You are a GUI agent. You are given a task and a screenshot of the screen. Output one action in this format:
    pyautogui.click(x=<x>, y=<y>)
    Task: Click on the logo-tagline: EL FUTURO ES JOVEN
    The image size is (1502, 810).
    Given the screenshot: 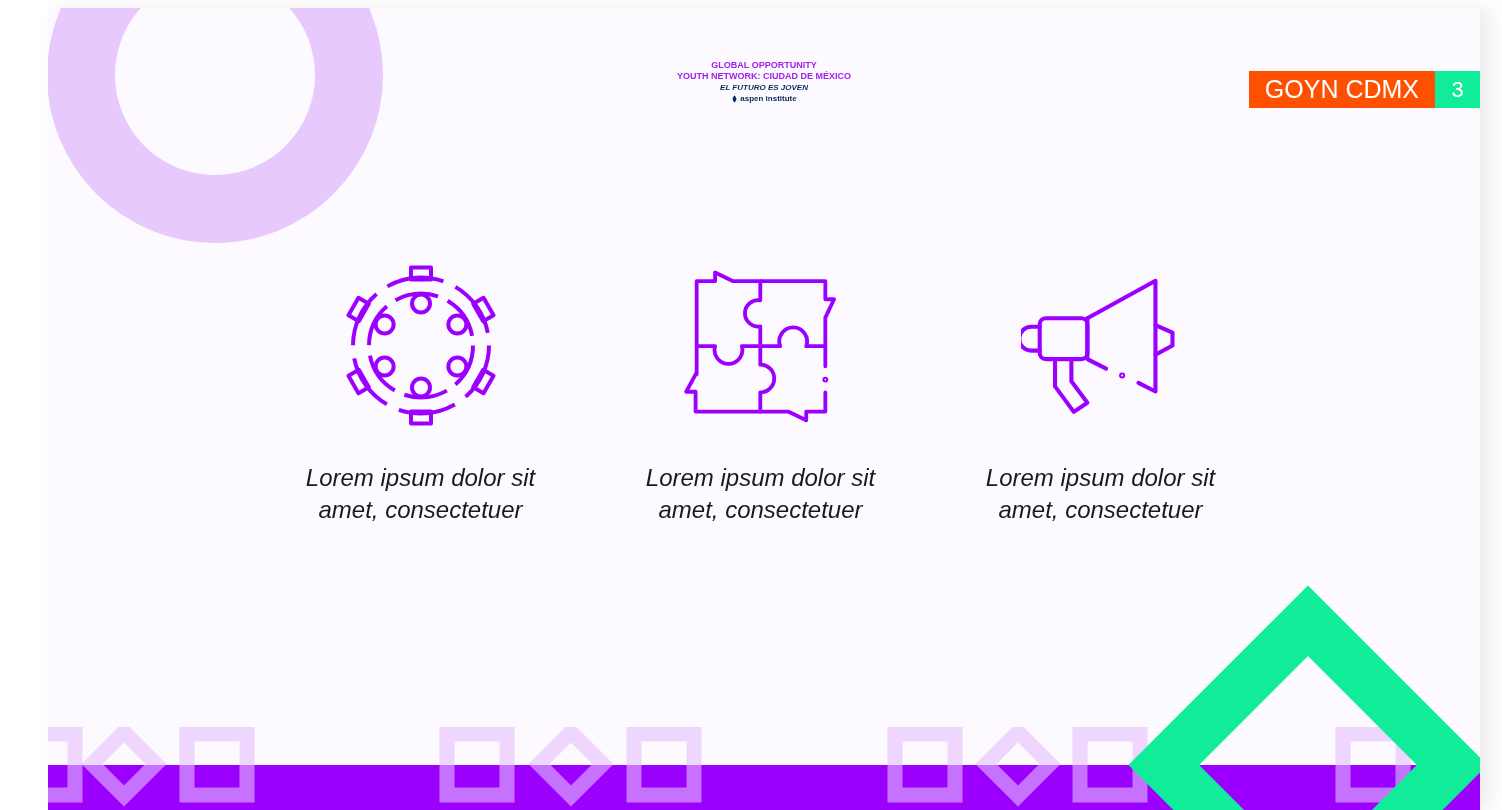 What is the action you would take?
    pyautogui.click(x=764, y=87)
    